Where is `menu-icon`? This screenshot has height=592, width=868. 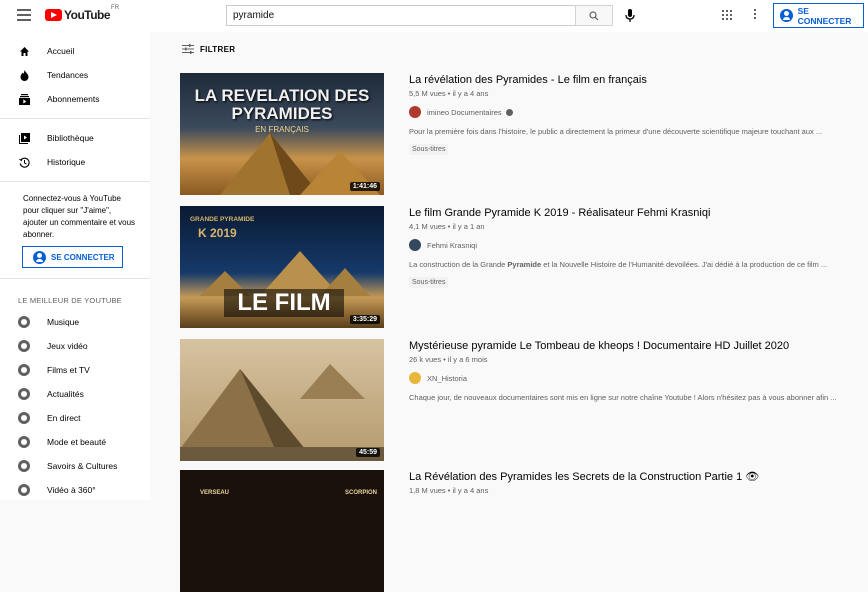 menu-icon is located at coordinates (24, 15).